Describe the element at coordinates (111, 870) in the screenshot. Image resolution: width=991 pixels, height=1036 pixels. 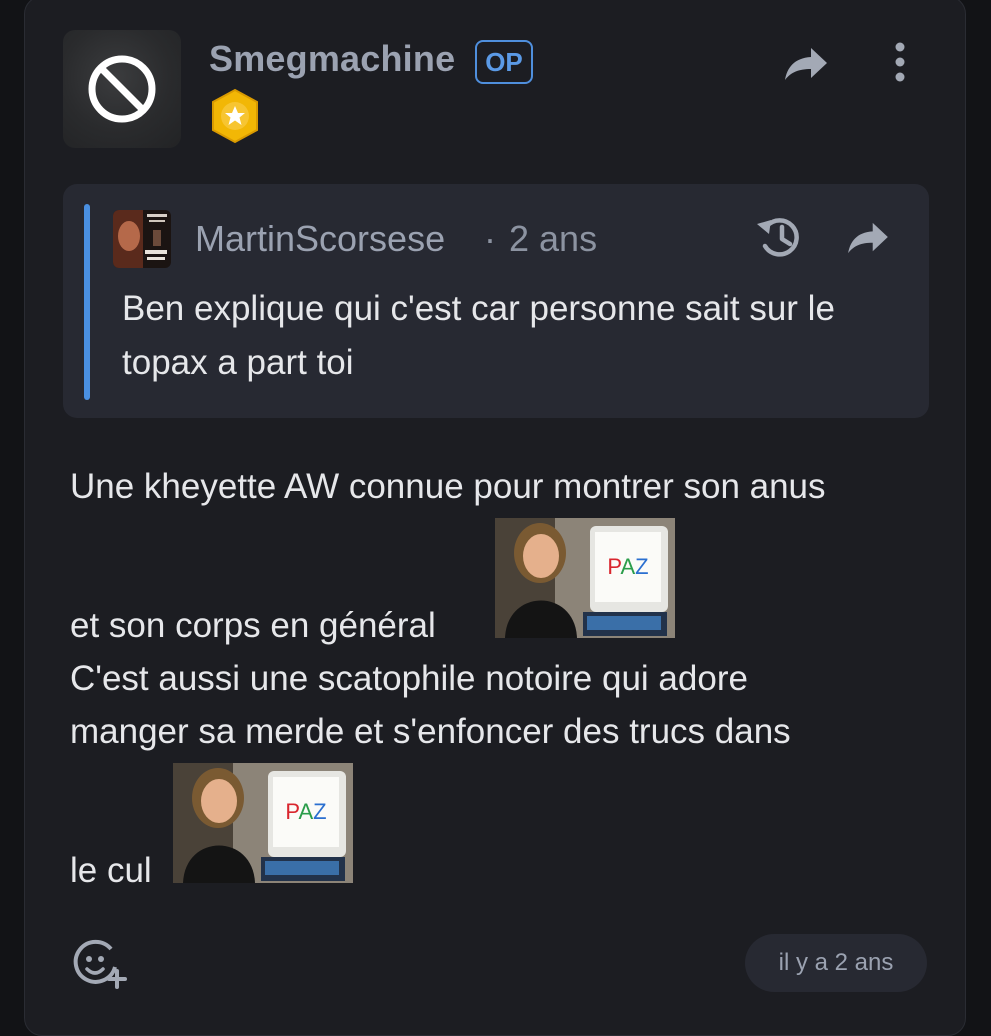
I see `comment-text-line: le cul` at that location.